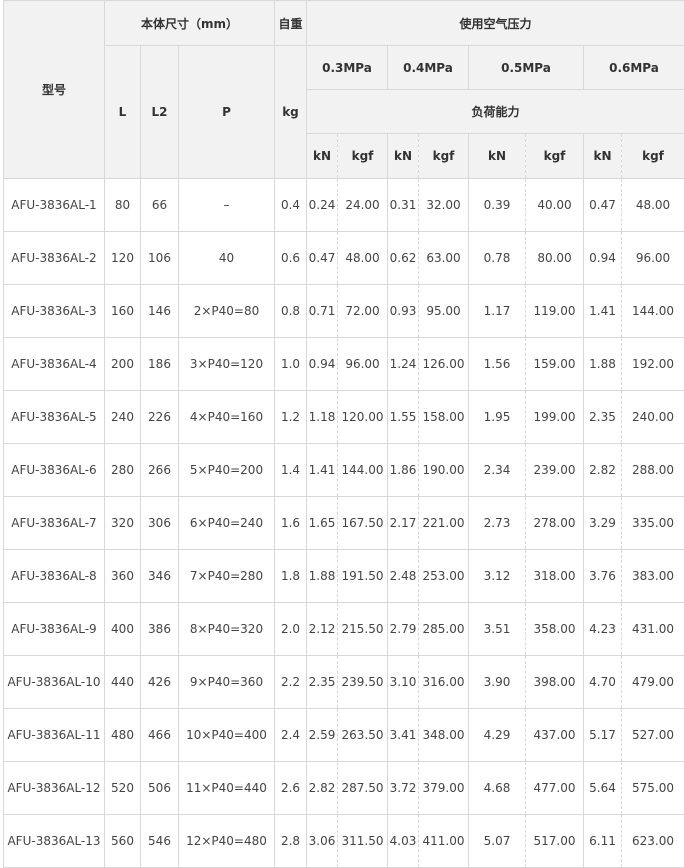 The image size is (684, 868). Describe the element at coordinates (403, 417) in the screenshot. I see `load-kN-cell: 1.55` at that location.